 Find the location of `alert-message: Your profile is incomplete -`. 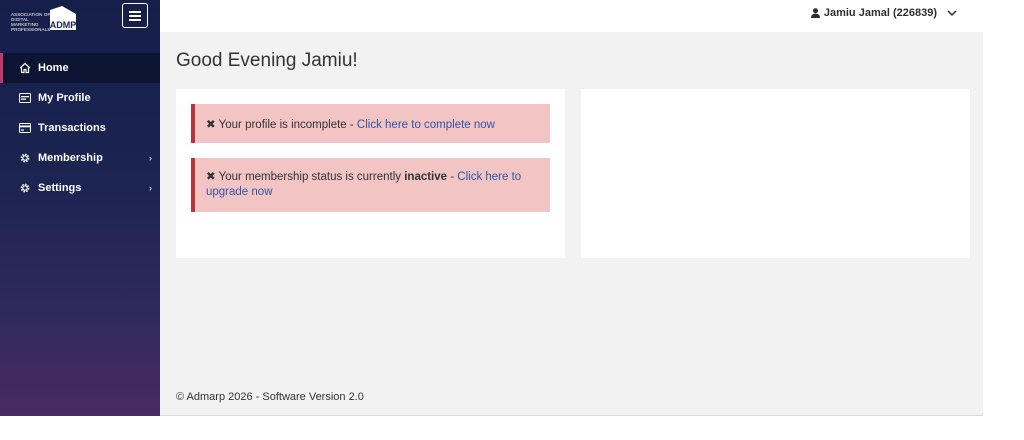

alert-message: Your profile is incomplete - is located at coordinates (287, 124).